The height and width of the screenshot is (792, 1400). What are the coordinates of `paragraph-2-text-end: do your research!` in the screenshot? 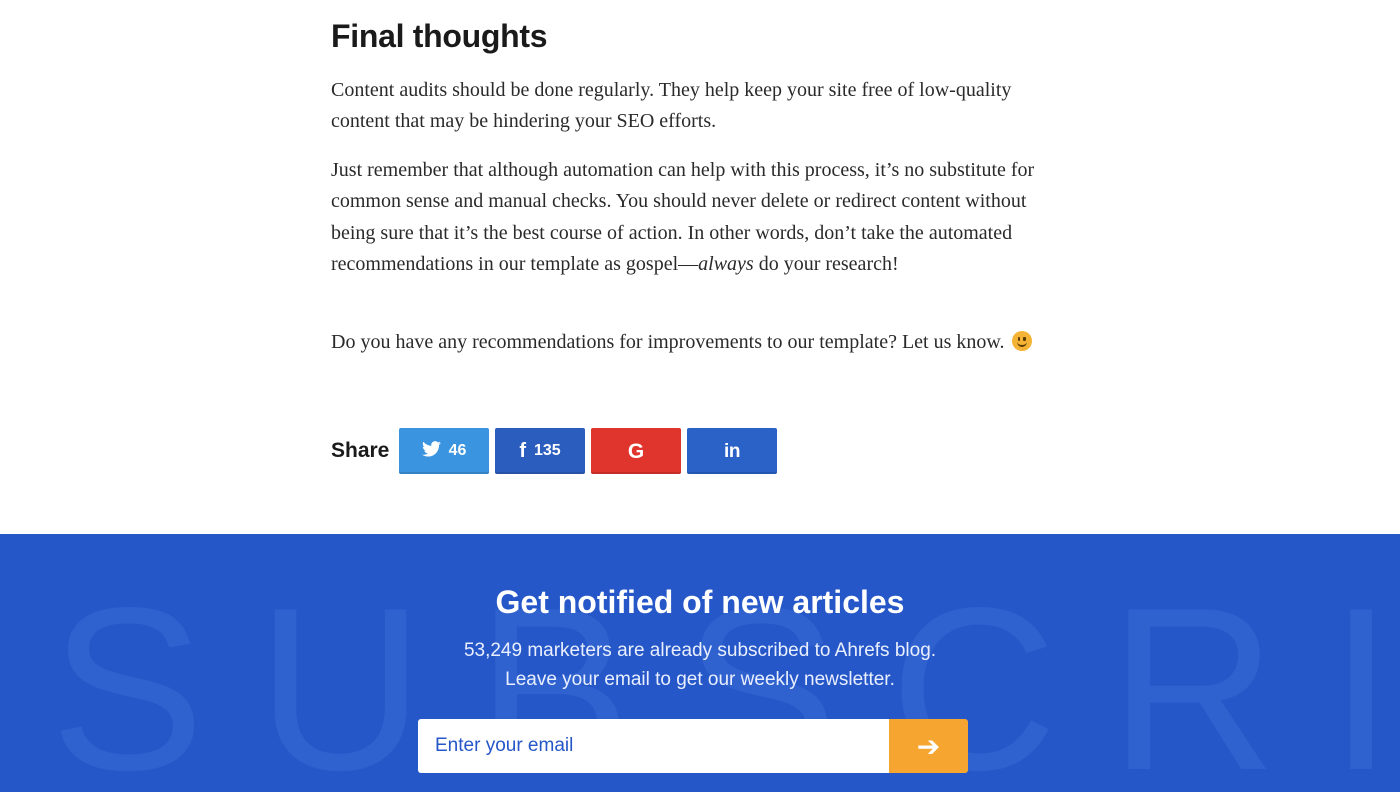 It's located at (826, 263).